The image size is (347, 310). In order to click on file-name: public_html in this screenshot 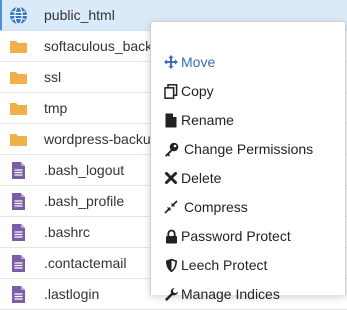, I will do `click(79, 15)`.